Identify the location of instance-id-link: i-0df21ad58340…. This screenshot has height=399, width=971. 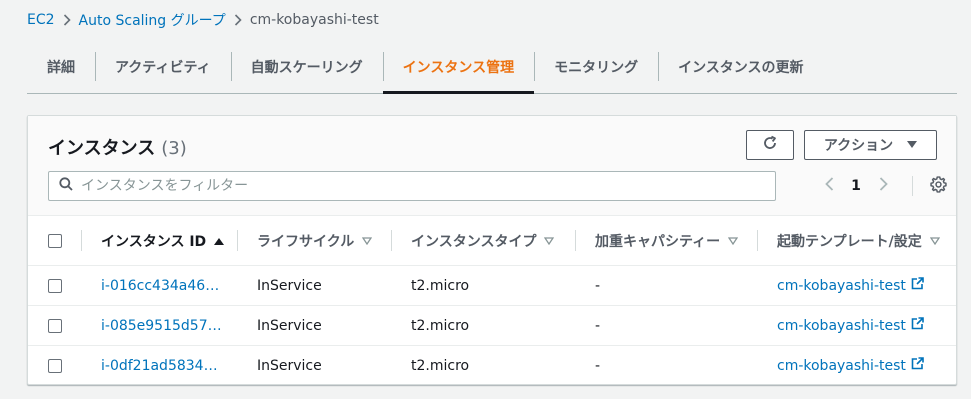
(152, 366).